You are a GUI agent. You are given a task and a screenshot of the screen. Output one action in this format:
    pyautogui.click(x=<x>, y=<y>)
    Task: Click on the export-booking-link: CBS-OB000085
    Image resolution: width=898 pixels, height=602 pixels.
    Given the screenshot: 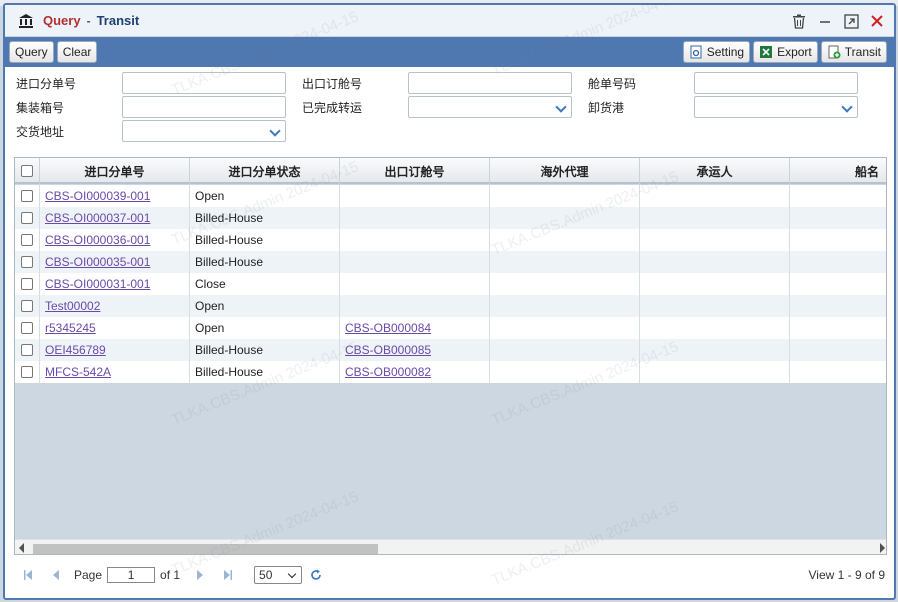 What is the action you would take?
    pyautogui.click(x=388, y=350)
    